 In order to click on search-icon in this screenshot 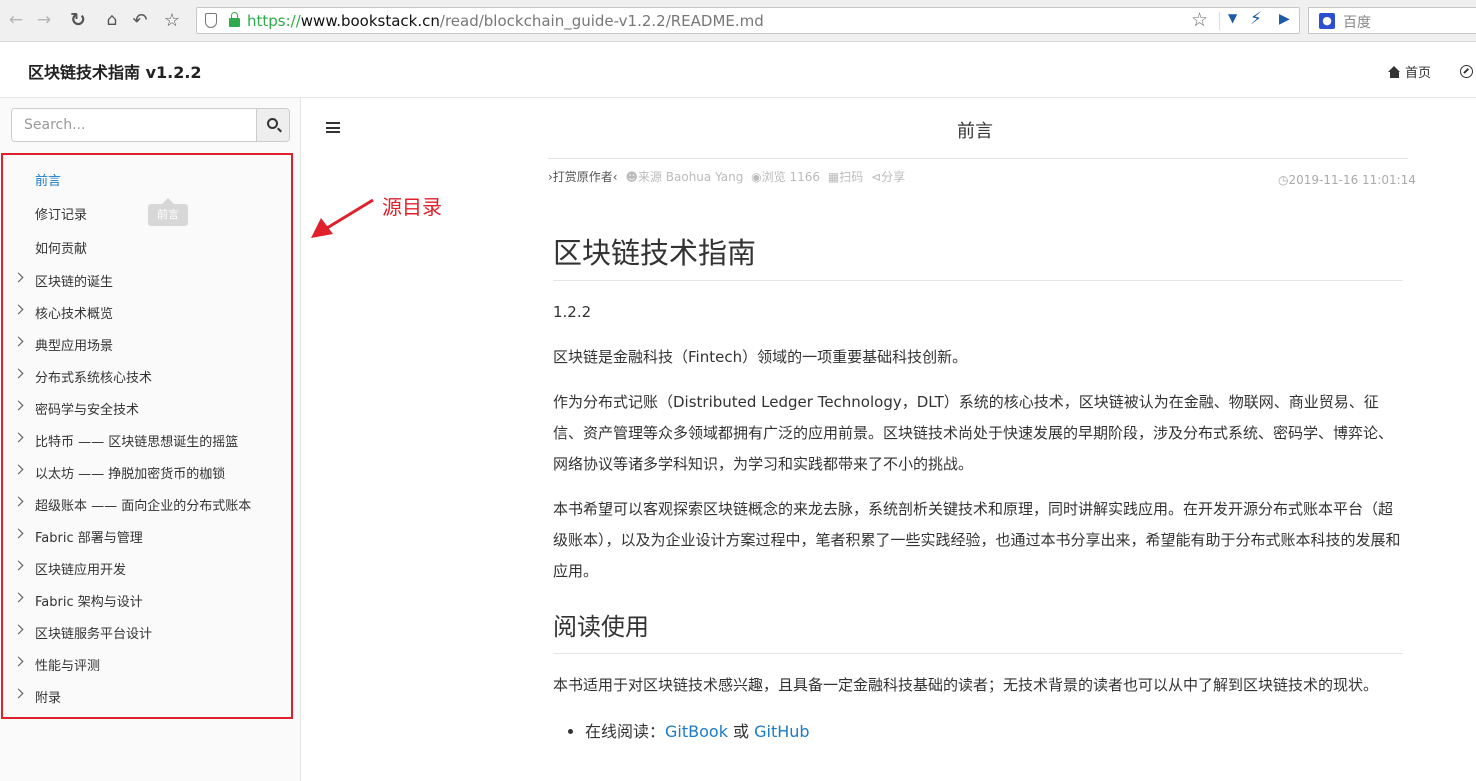, I will do `click(272, 123)`.